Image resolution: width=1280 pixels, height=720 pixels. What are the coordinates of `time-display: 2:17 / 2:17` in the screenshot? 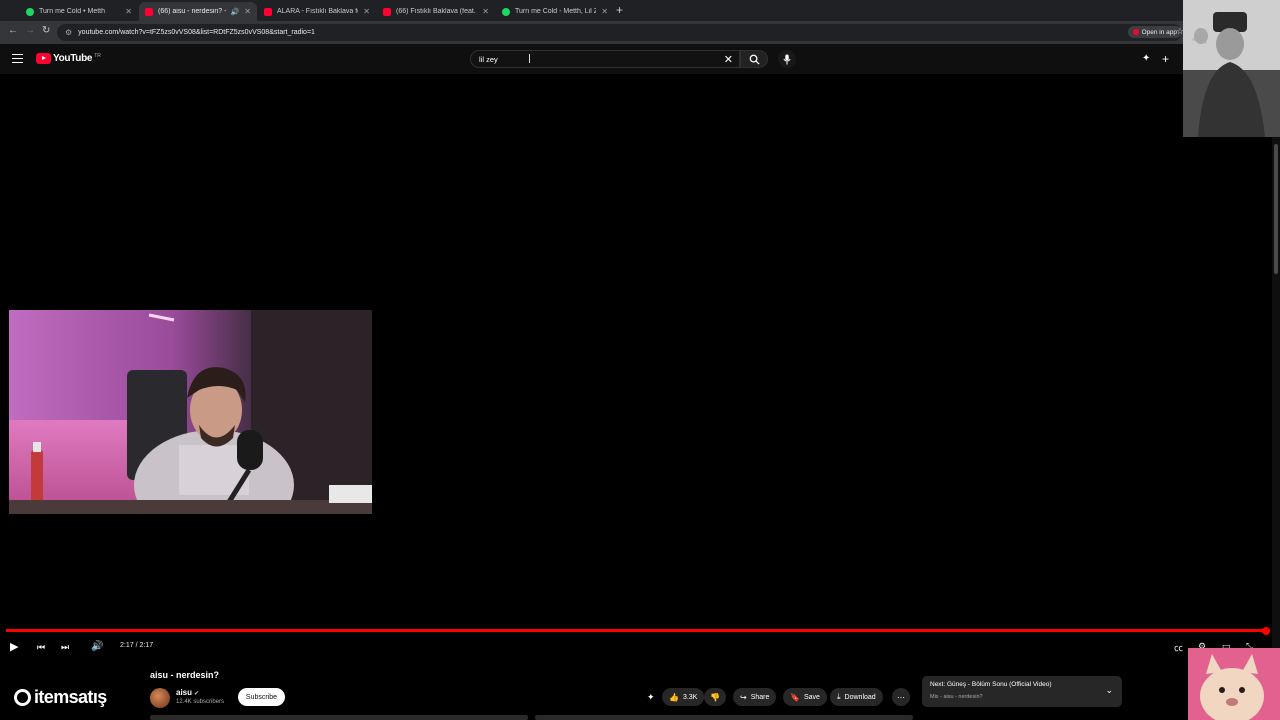 It's located at (137, 645).